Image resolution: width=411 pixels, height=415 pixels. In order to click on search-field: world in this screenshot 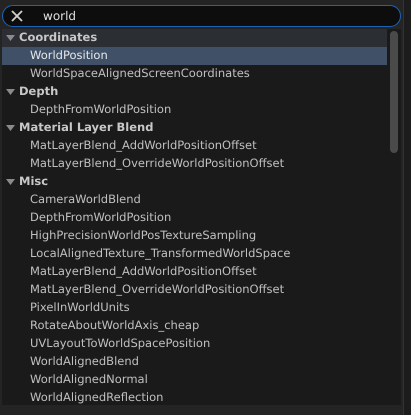, I will do `click(201, 16)`.